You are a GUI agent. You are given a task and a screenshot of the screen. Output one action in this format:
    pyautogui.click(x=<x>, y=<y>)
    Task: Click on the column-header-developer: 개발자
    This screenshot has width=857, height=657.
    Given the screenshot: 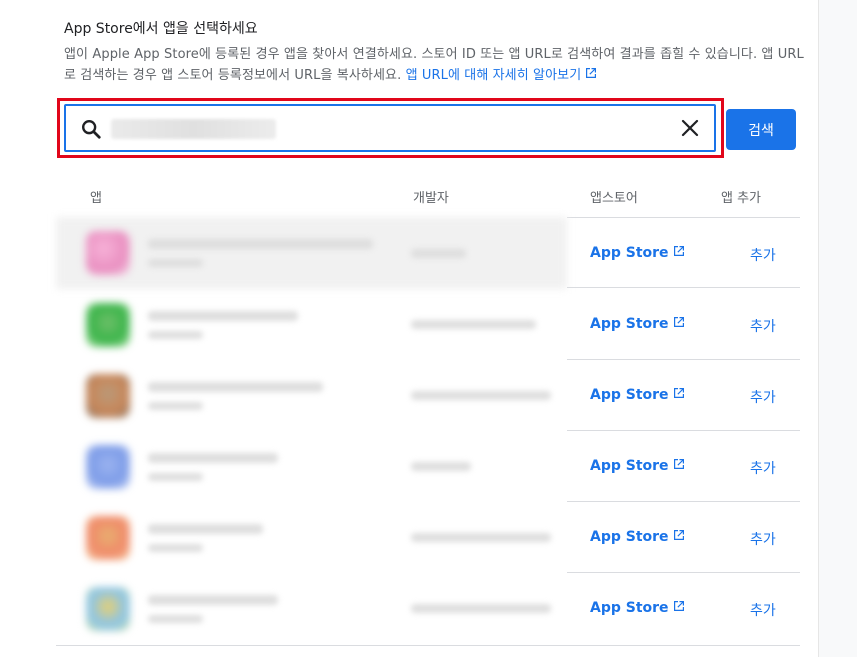 What is the action you would take?
    pyautogui.click(x=431, y=198)
    